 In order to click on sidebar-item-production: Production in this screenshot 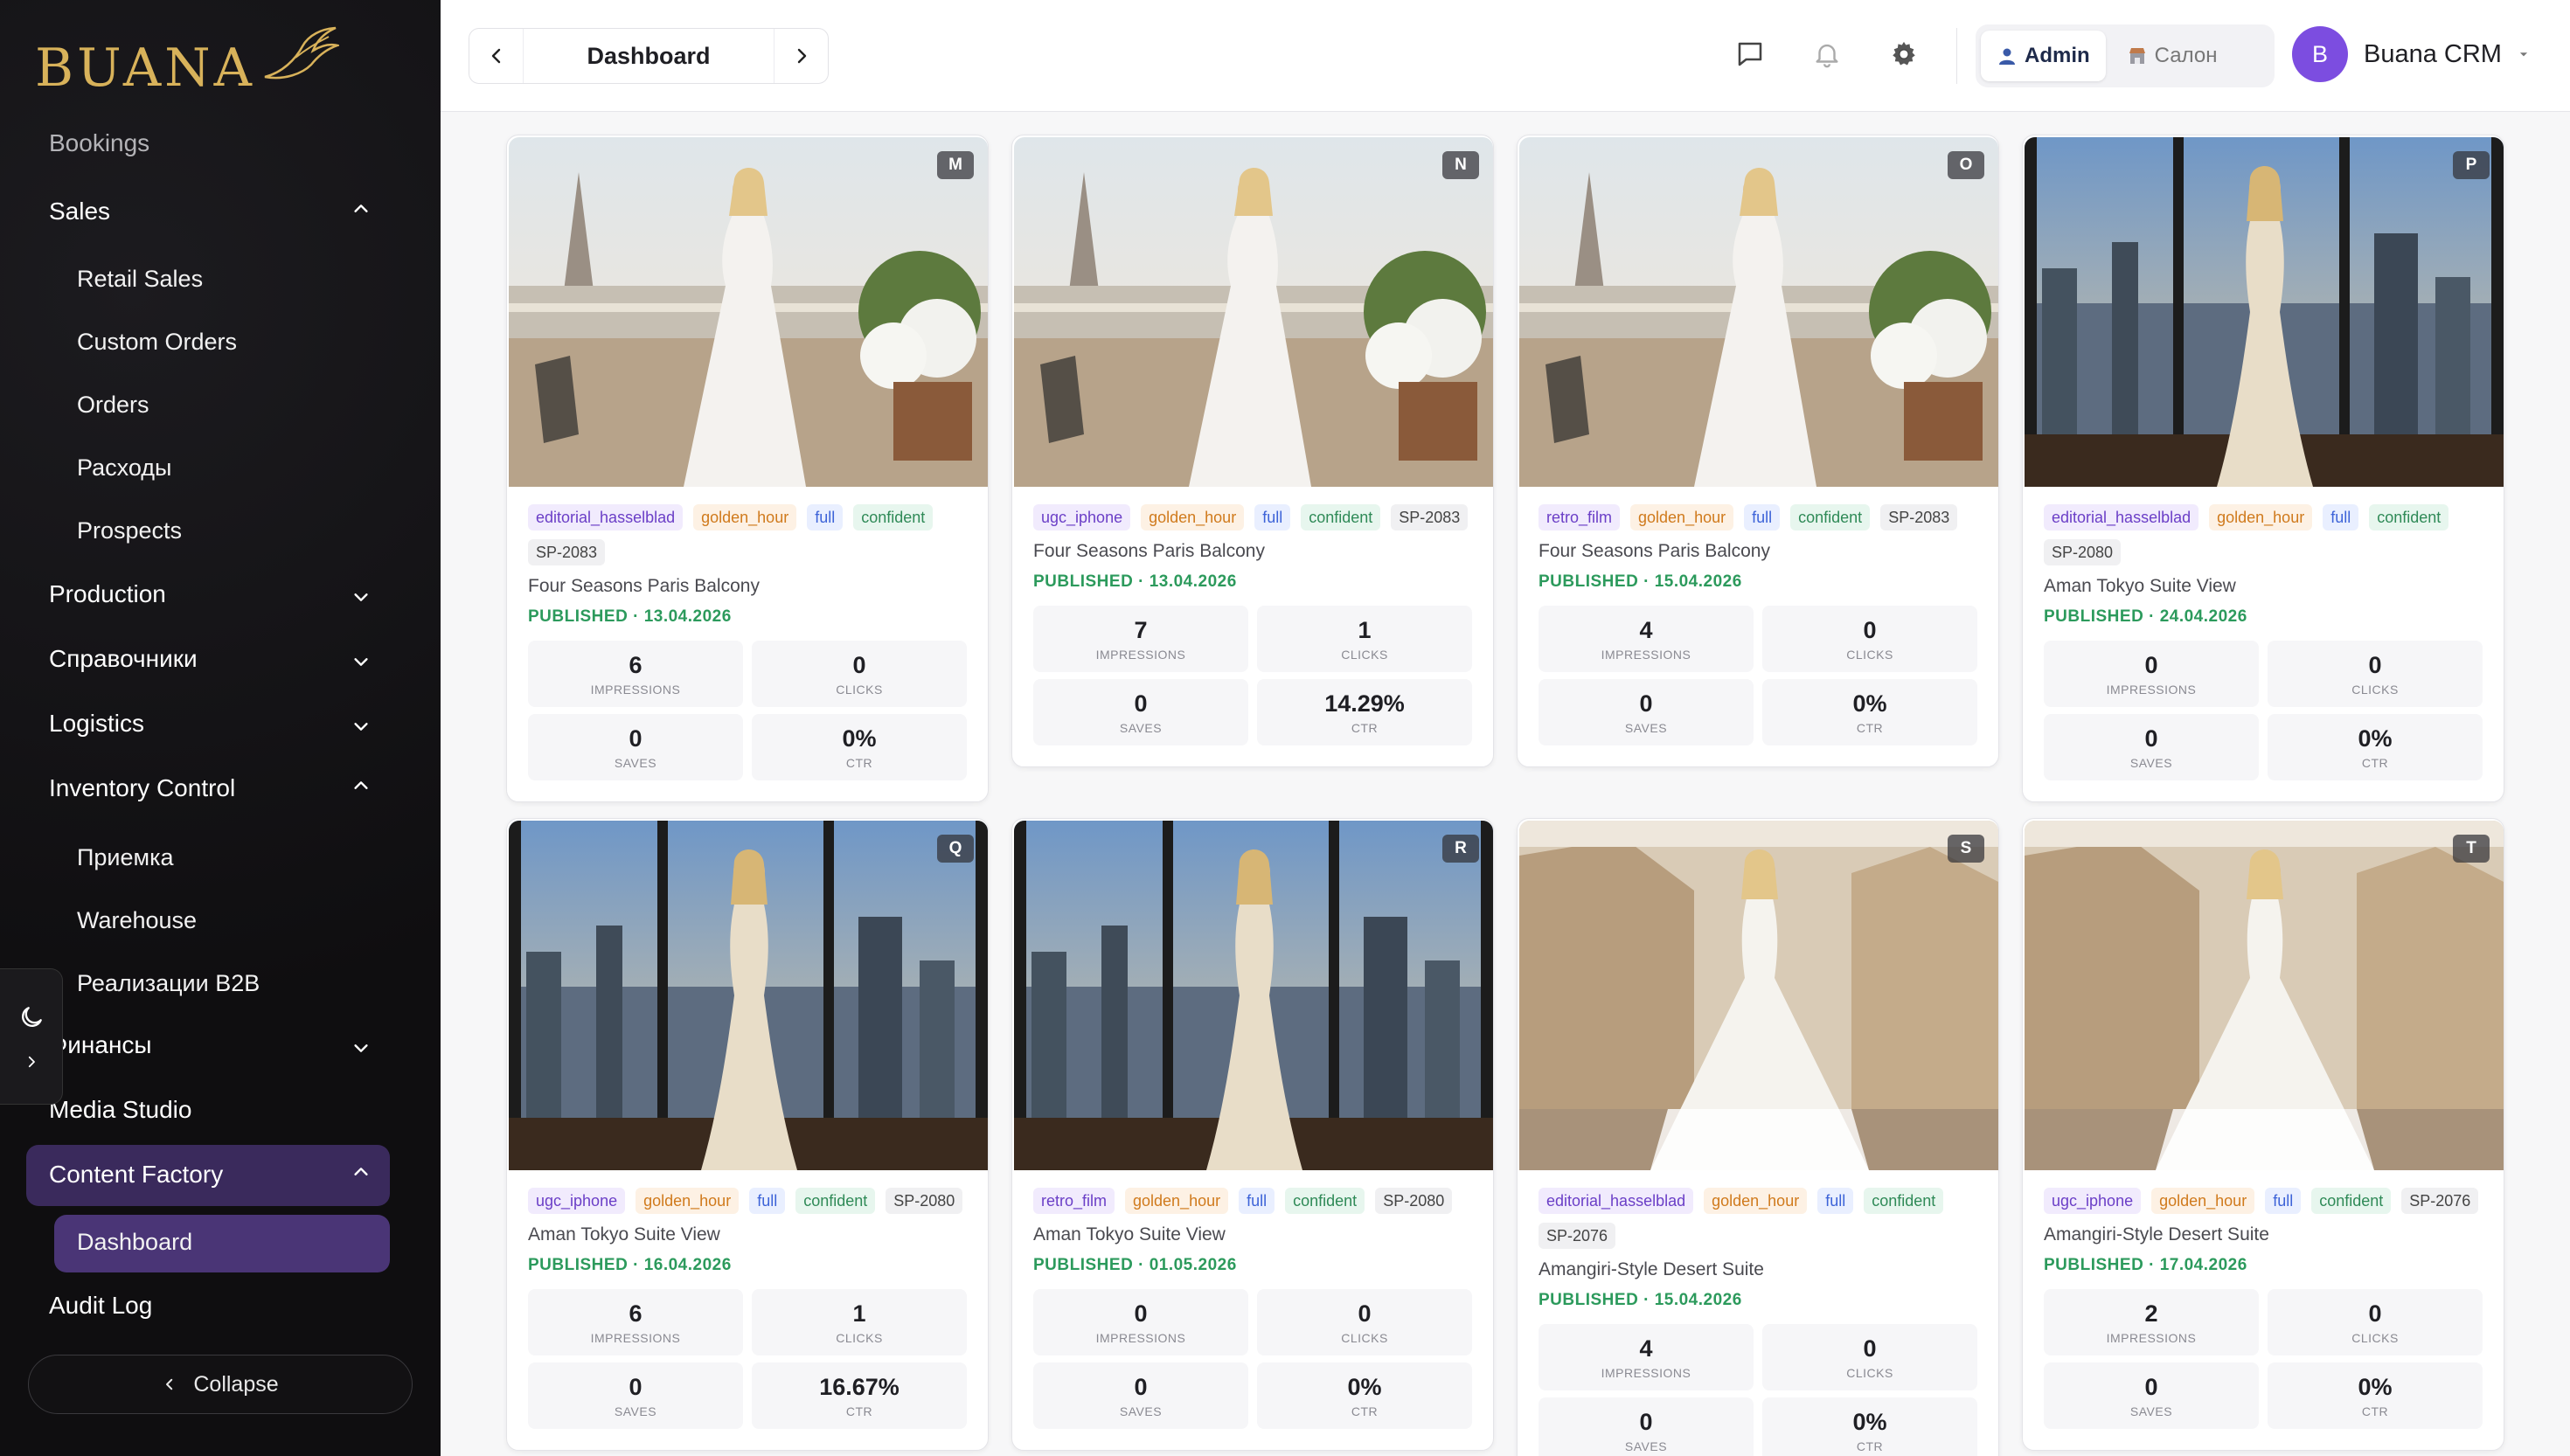, I will do `click(107, 594)`.